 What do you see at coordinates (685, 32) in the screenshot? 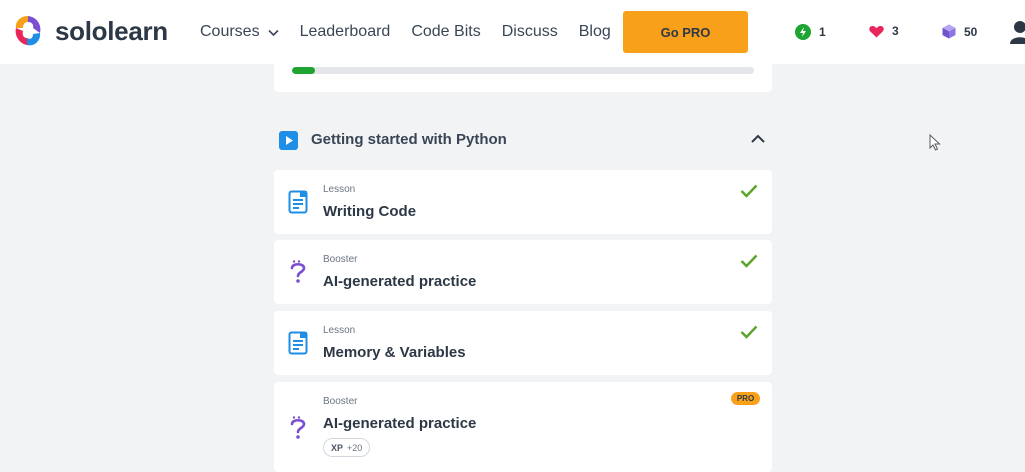
I see `go-pro-button: Go PRO` at bounding box center [685, 32].